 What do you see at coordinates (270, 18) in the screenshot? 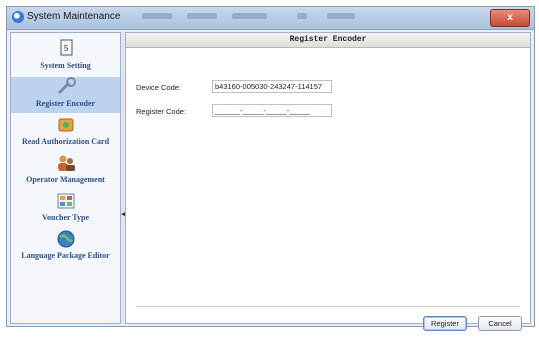
I see `title-bar: System Maintenance x` at bounding box center [270, 18].